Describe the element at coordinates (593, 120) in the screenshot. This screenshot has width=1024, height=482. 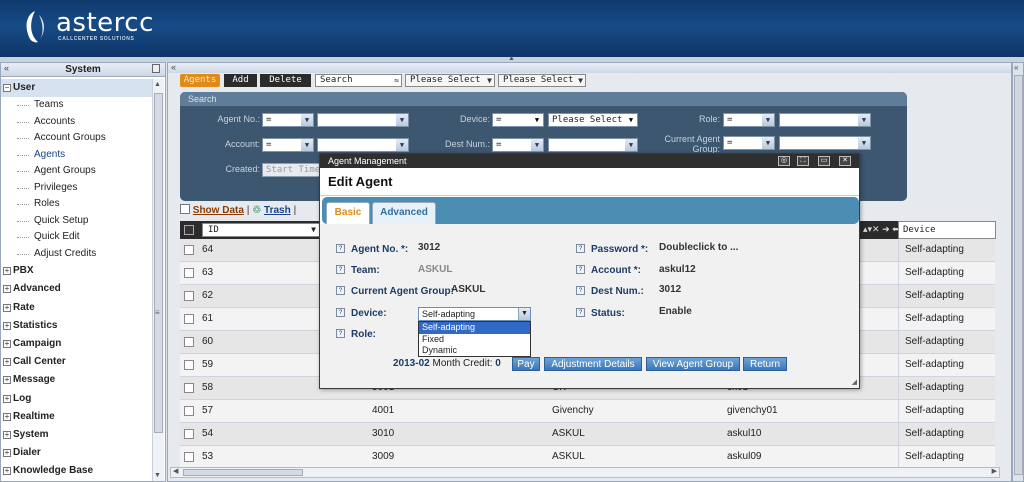
I see `device-value-select: Please Select ▼` at that location.